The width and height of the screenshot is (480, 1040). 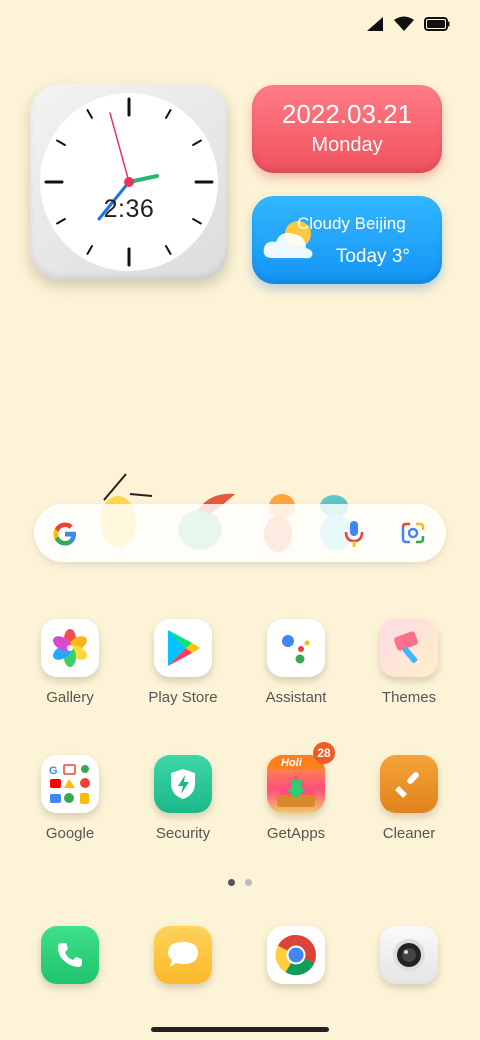 What do you see at coordinates (347, 240) in the screenshot?
I see `weather-widget: Cloudy Beijing Today 3°` at bounding box center [347, 240].